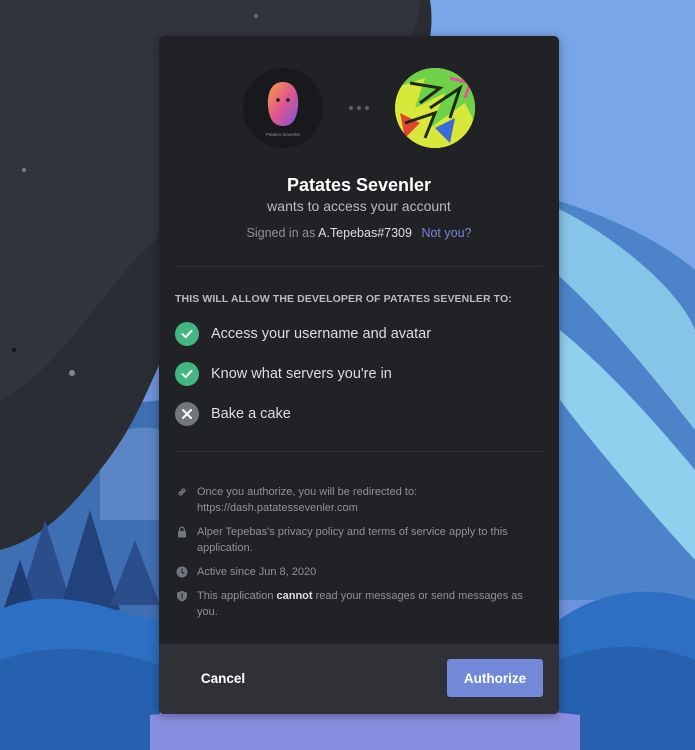  I want to click on access-request-subtitle: wants to access your account, so click(359, 206).